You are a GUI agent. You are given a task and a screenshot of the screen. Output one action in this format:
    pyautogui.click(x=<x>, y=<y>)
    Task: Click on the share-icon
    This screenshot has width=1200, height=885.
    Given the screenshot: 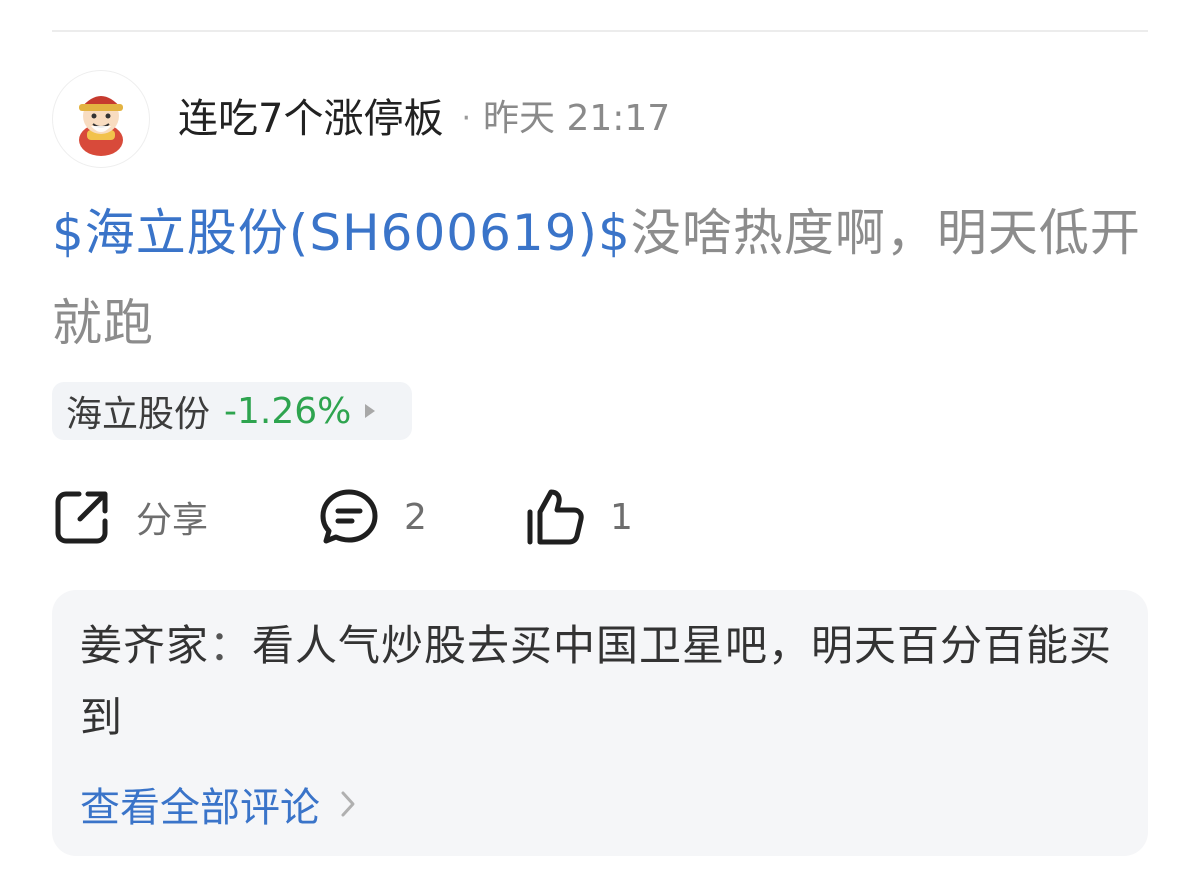 What is the action you would take?
    pyautogui.click(x=81, y=517)
    